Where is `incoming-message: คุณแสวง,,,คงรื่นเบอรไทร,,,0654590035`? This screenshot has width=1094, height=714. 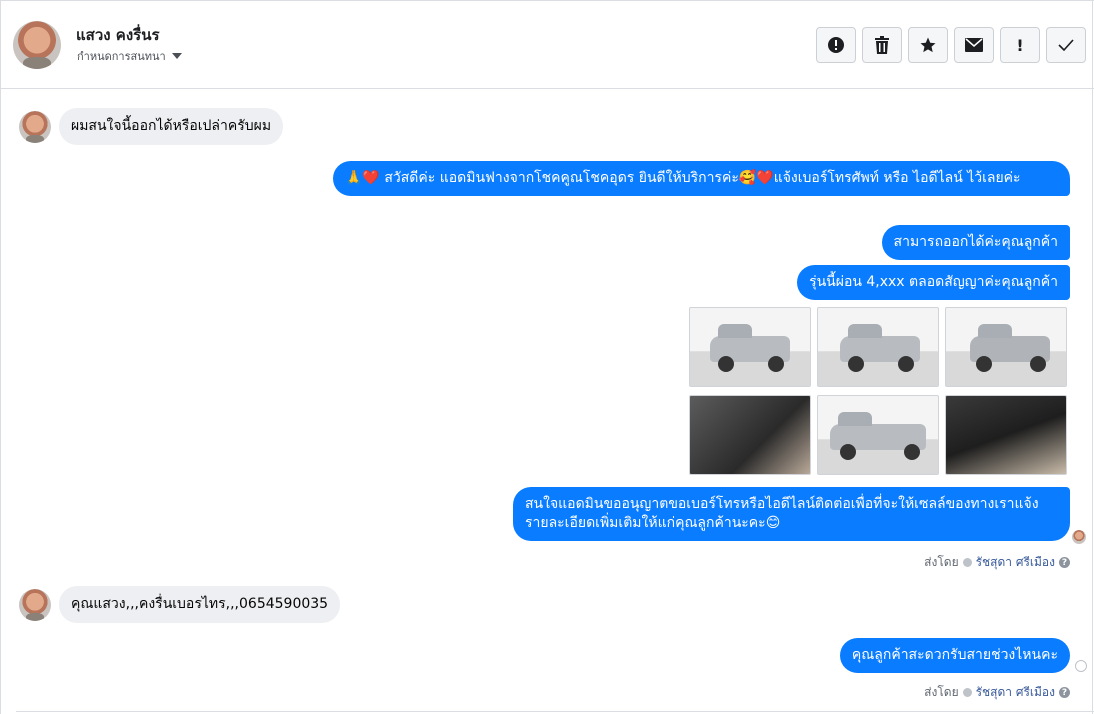
incoming-message: คุณแสวง,,,คงรื่นเบอรไทร,,,0654590035 is located at coordinates (180, 604).